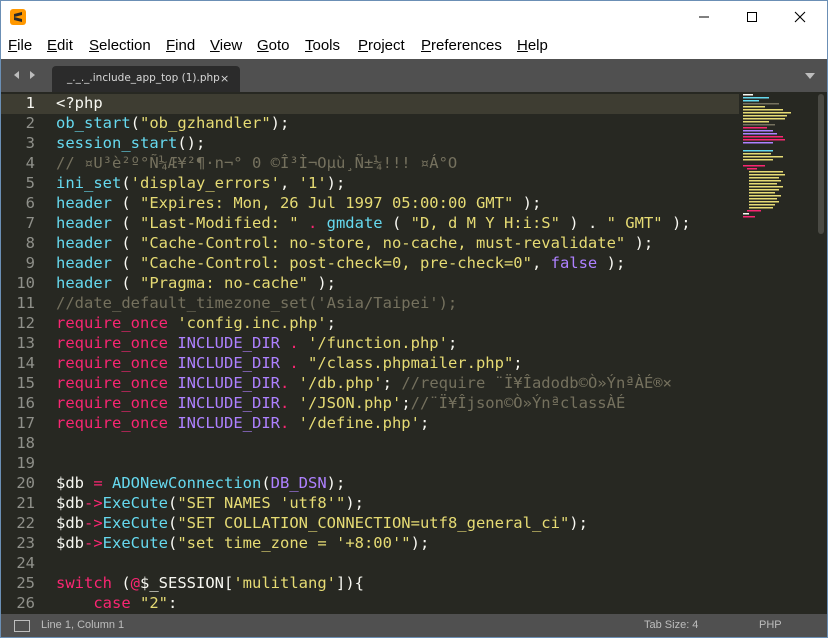 The width and height of the screenshot is (828, 638). I want to click on close-icon, so click(800, 17).